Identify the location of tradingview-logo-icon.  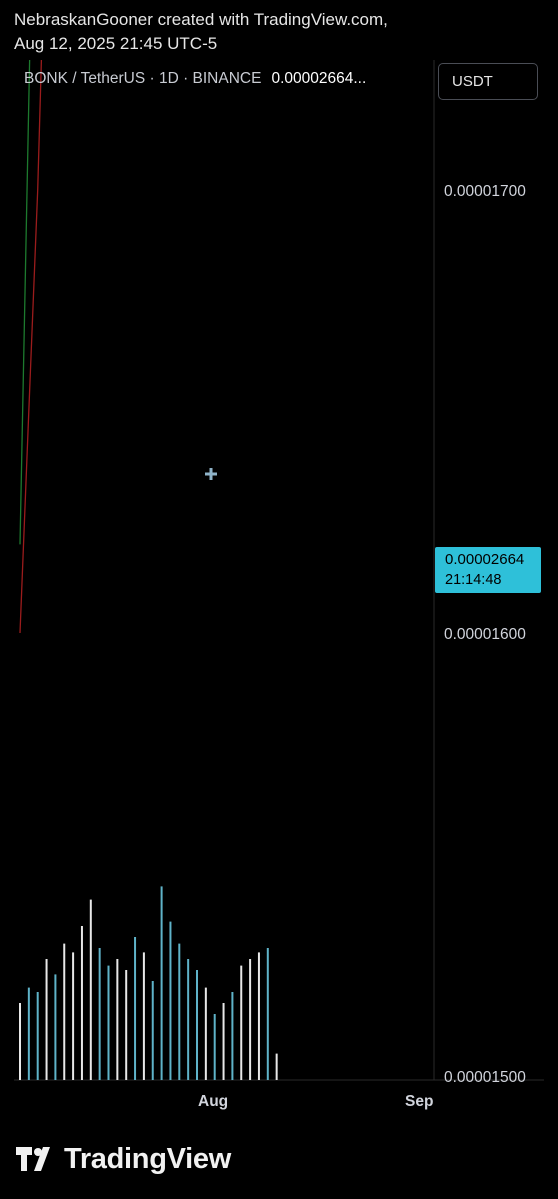
(33, 1159).